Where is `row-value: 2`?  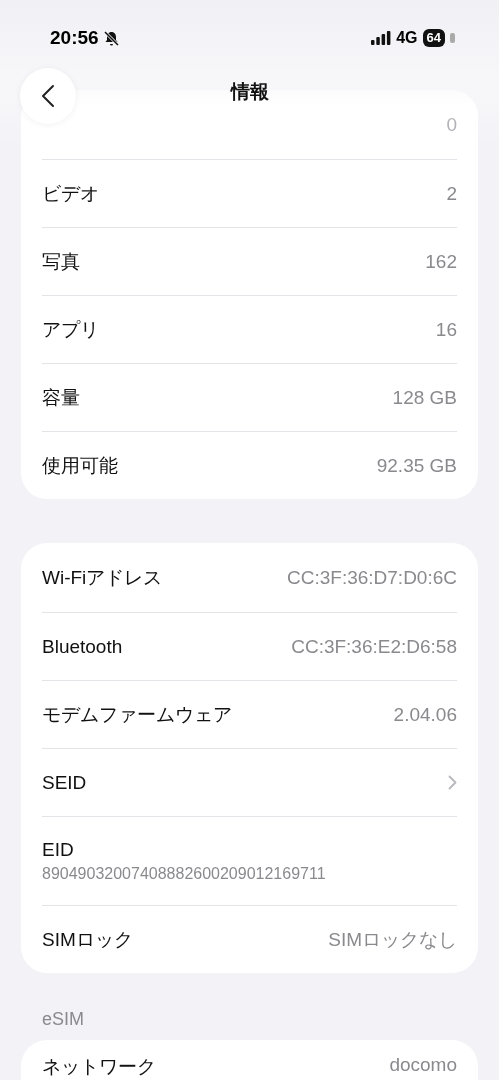 row-value: 2 is located at coordinates (451, 193).